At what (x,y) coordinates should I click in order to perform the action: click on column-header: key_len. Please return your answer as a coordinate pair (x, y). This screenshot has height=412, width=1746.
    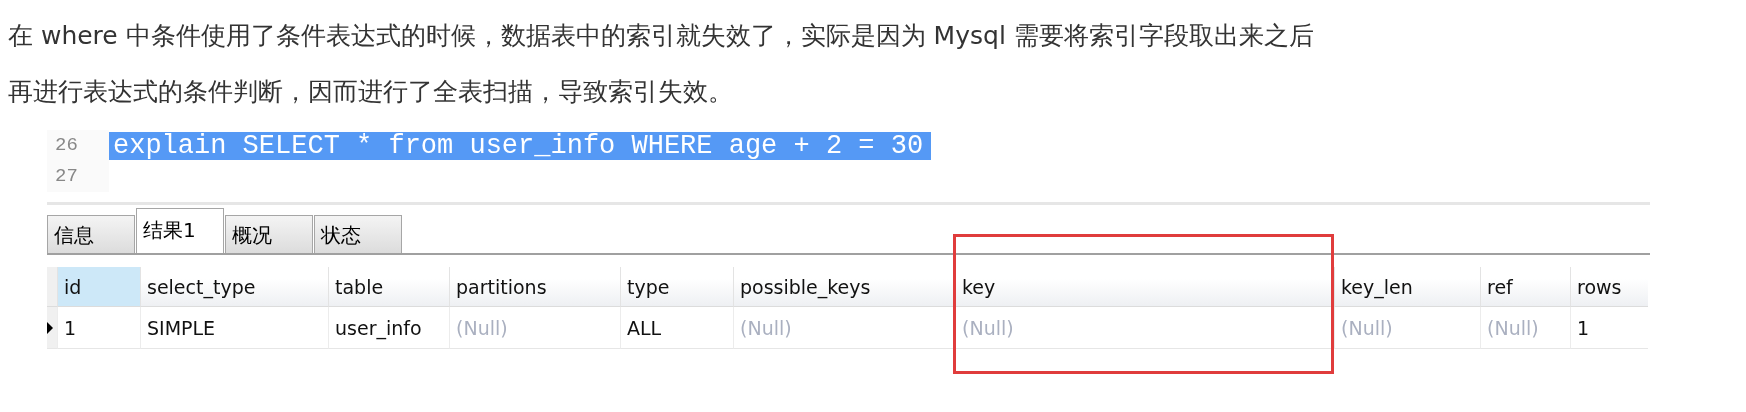
    Looking at the image, I should click on (1407, 287).